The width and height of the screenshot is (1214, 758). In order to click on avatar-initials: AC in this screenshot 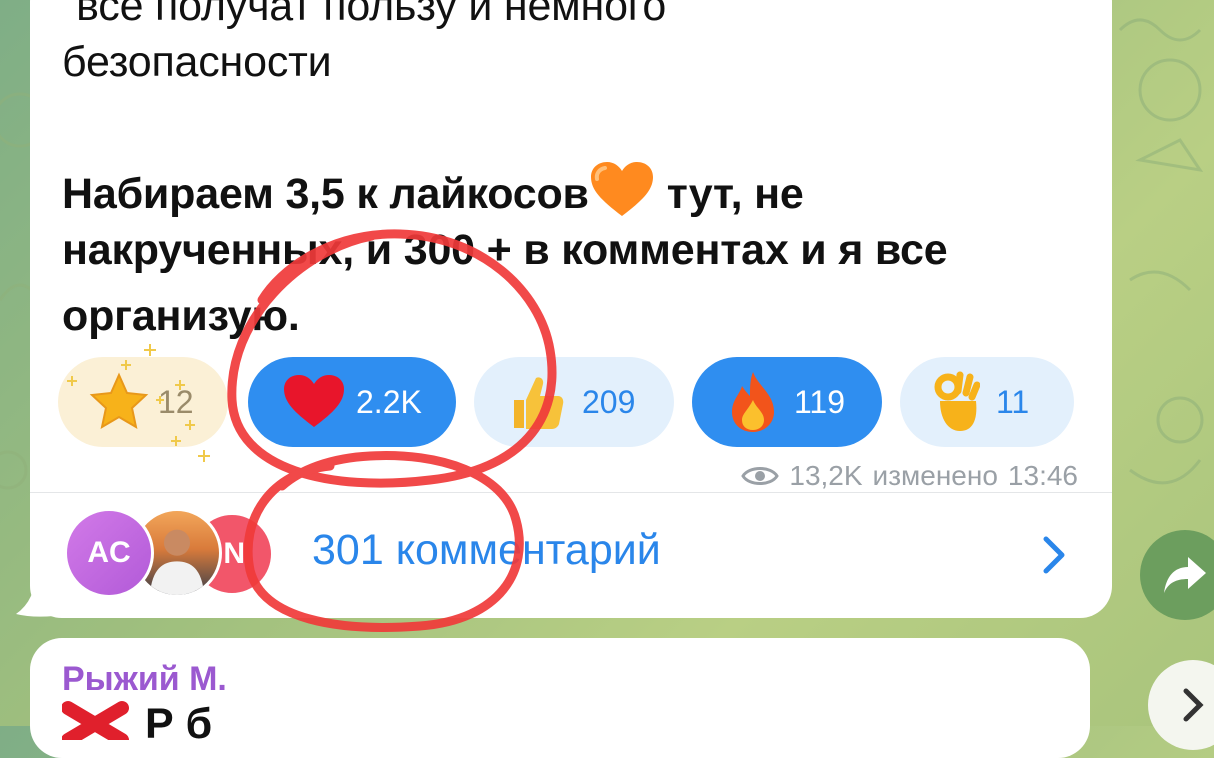, I will do `click(109, 552)`.